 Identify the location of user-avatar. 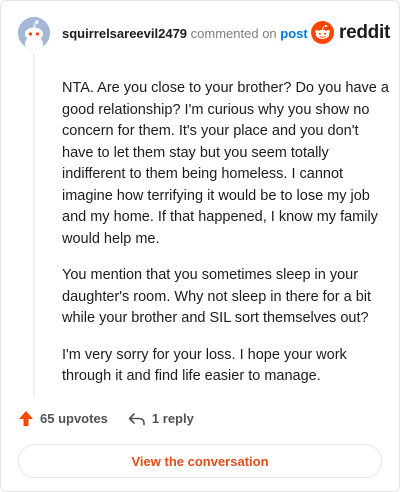
(34, 33).